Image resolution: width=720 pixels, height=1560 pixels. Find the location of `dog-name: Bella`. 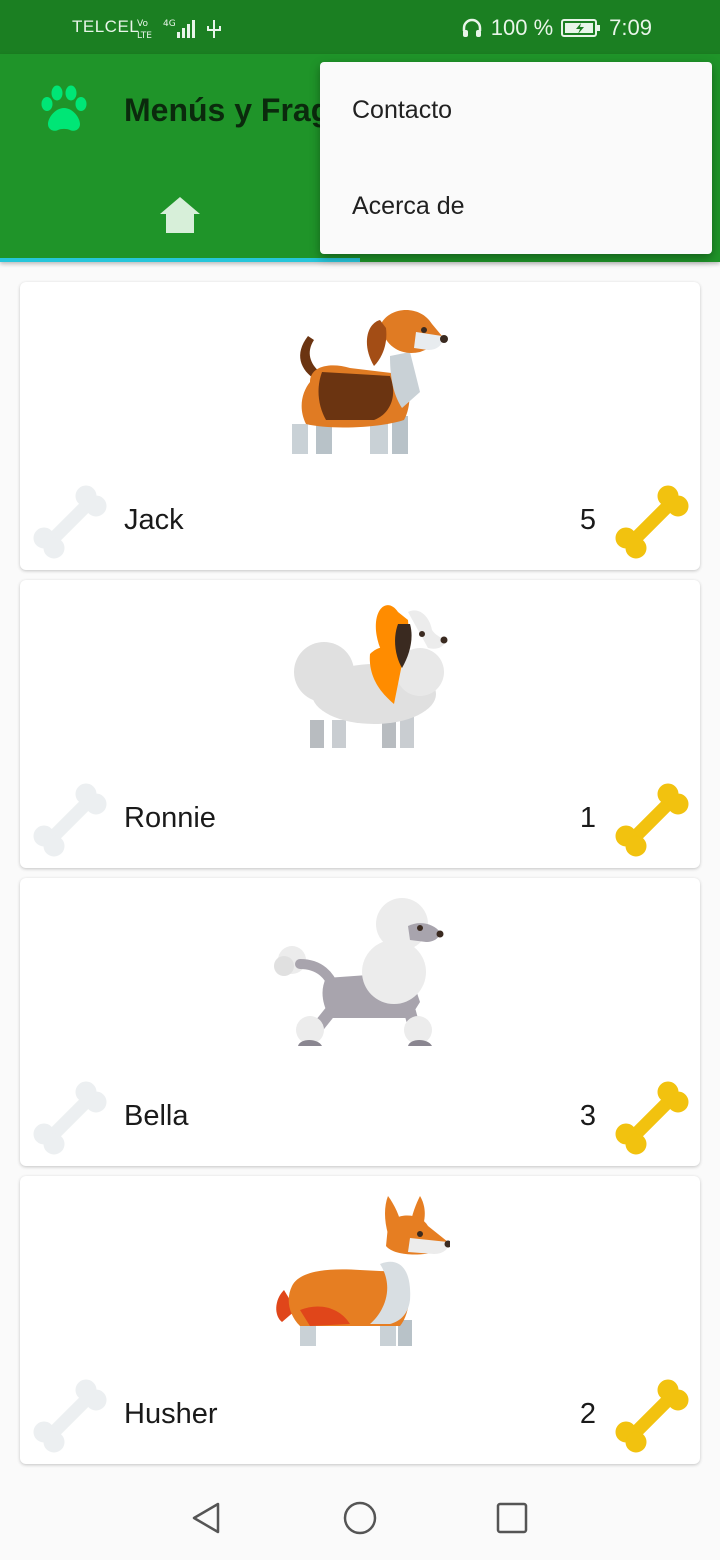

dog-name: Bella is located at coordinates (156, 1116).